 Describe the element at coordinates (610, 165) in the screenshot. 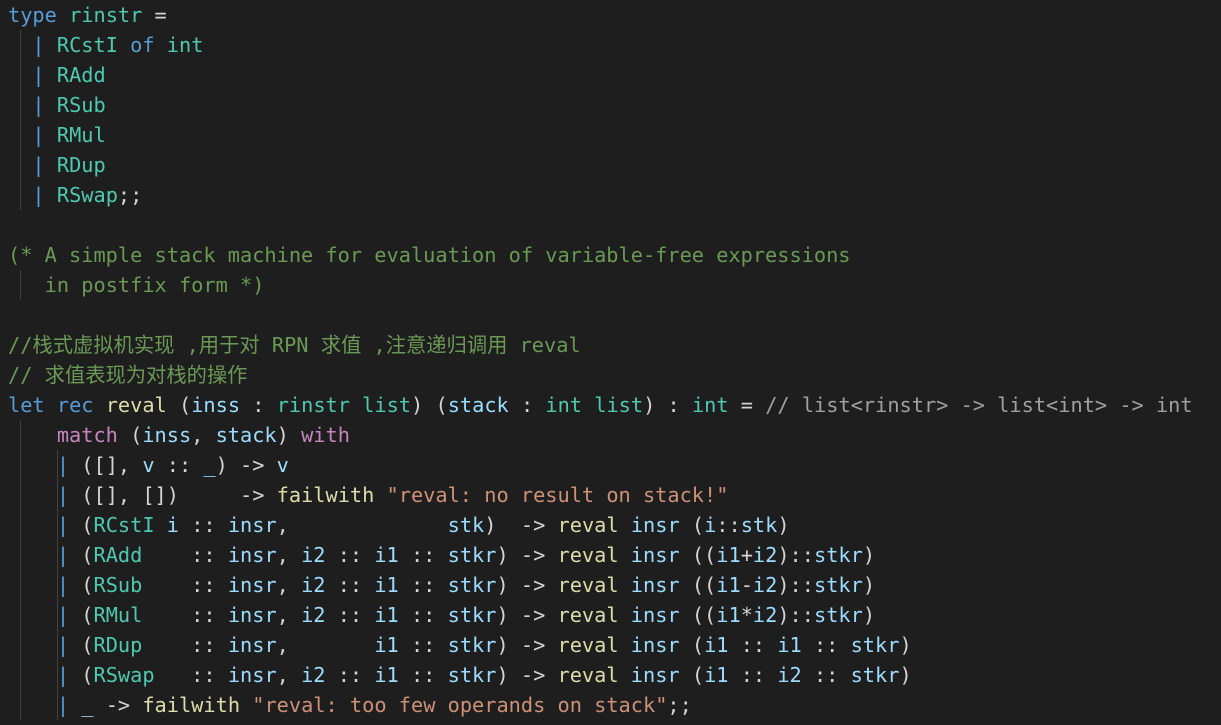

I see `code-line: | RDup` at that location.